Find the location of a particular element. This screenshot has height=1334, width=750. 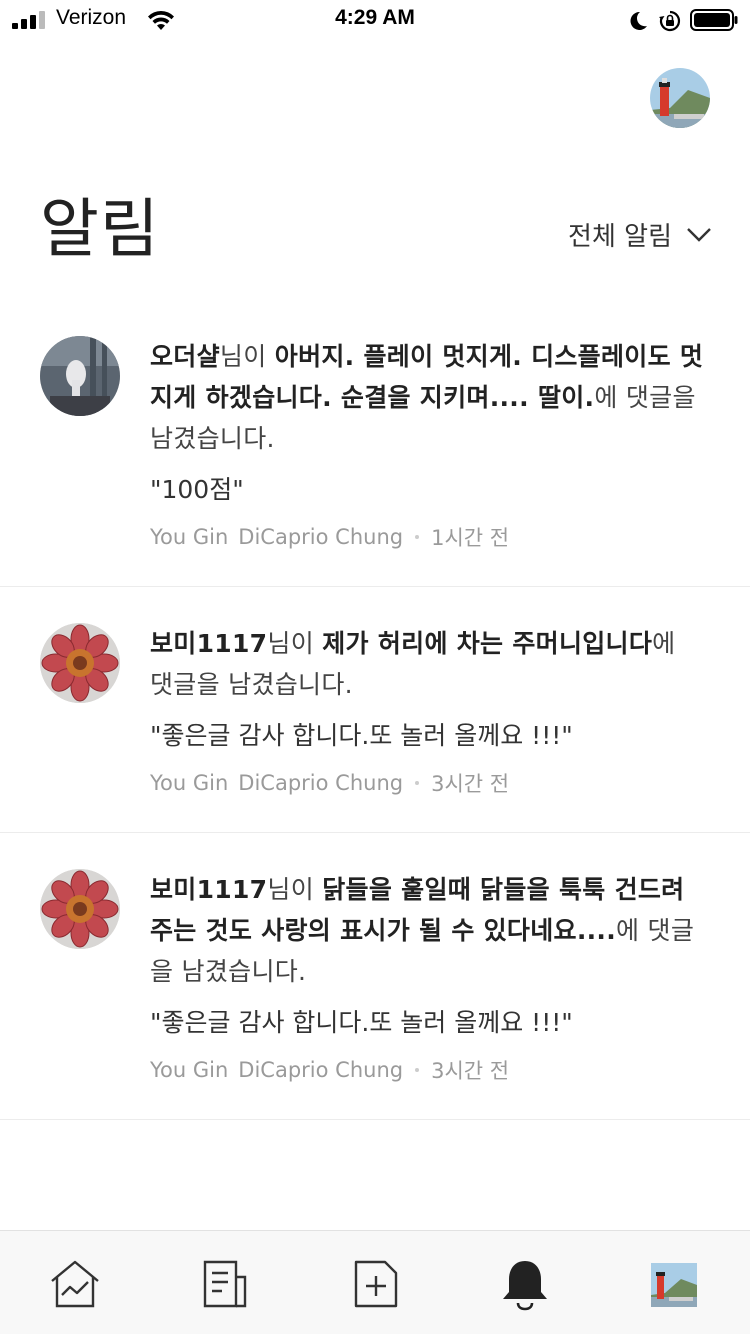

profile-tab-thumbnail is located at coordinates (674, 1285).